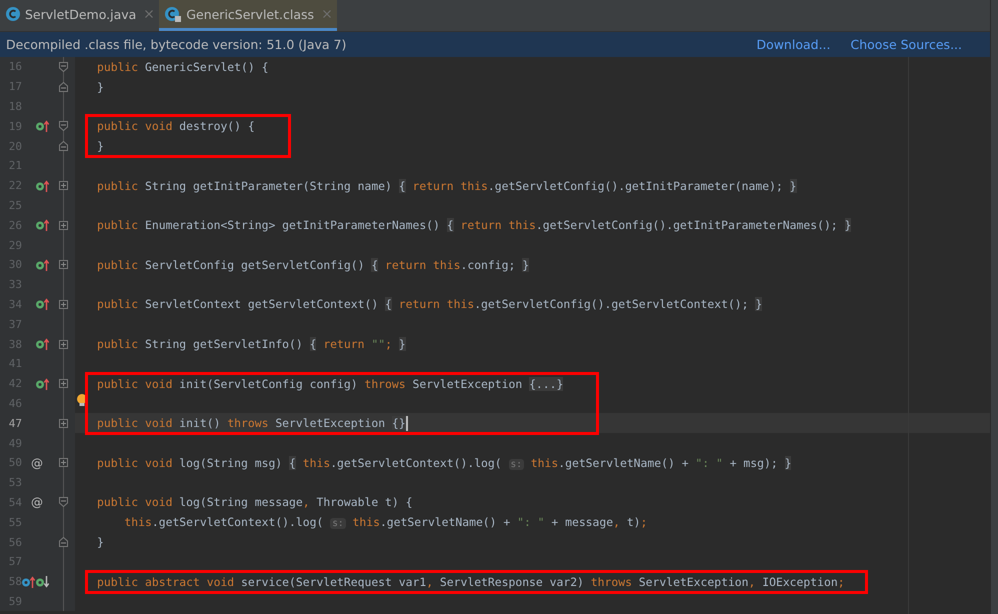  I want to click on line-number: 47, so click(15, 423).